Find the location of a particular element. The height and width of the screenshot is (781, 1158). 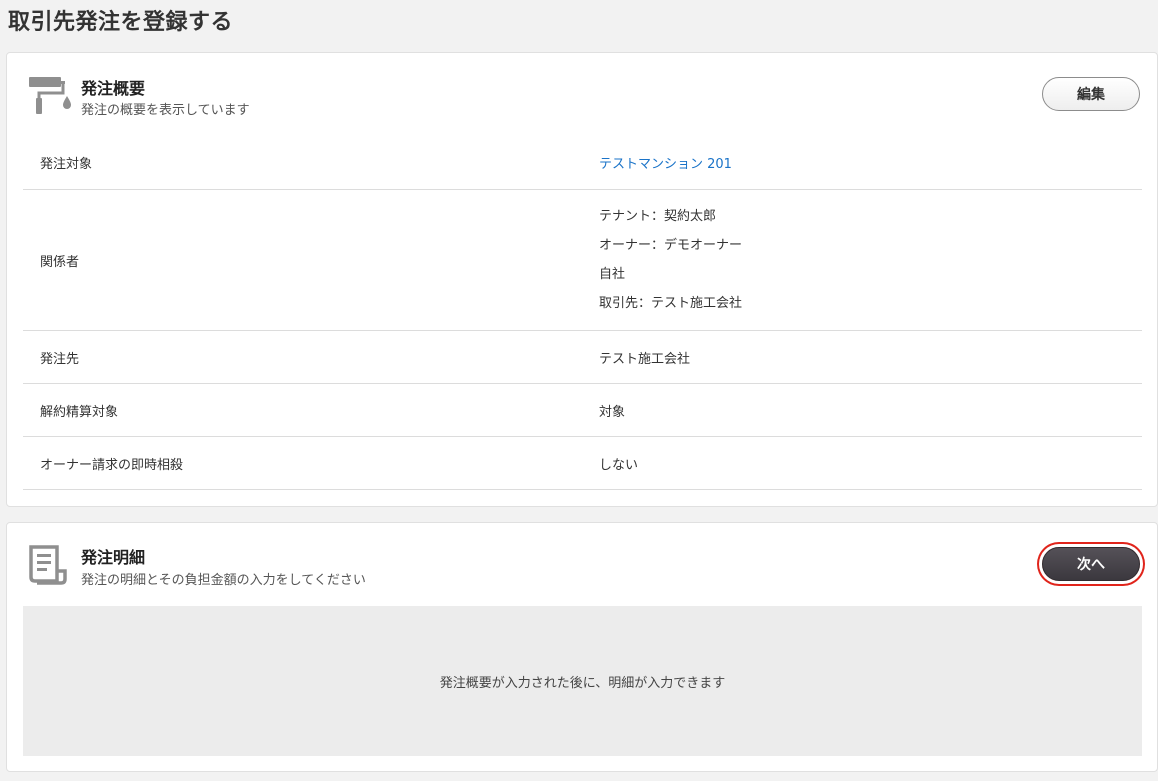

table-row: 解約精算対象 対象 is located at coordinates (582, 410).